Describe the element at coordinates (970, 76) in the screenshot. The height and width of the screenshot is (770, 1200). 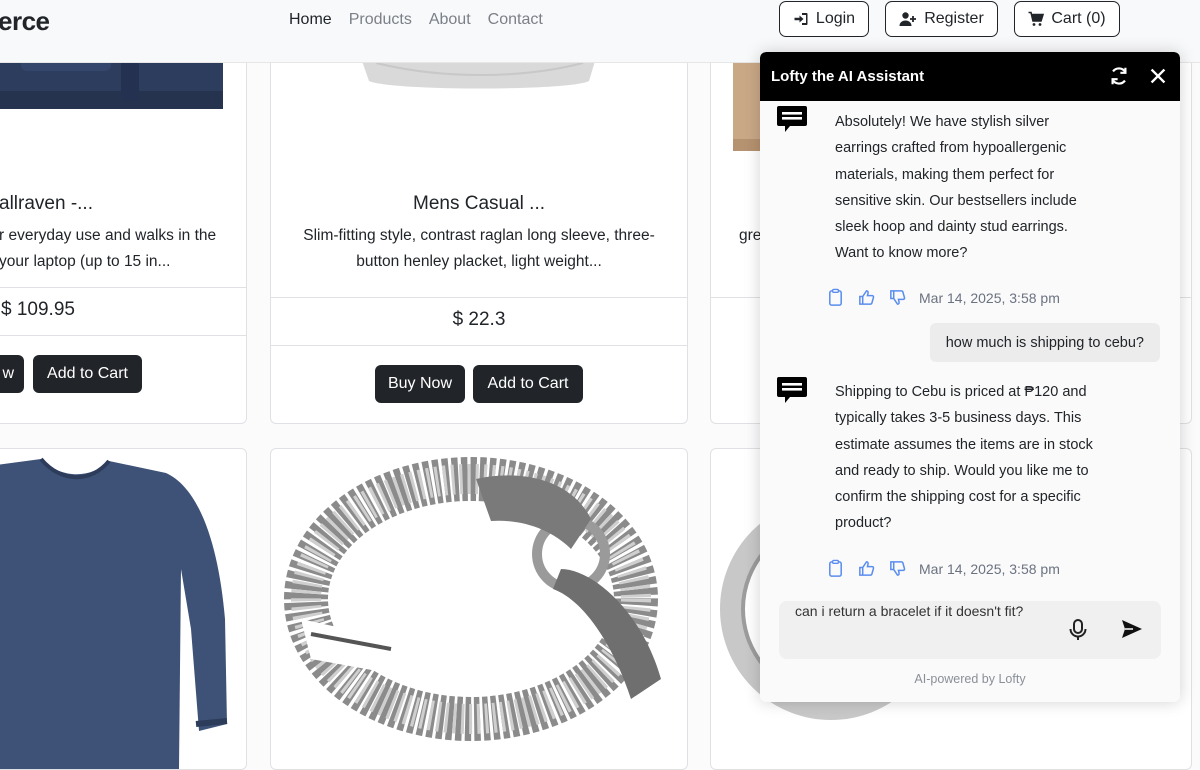
I see `chat-header: Lofty the AI Assistant` at that location.